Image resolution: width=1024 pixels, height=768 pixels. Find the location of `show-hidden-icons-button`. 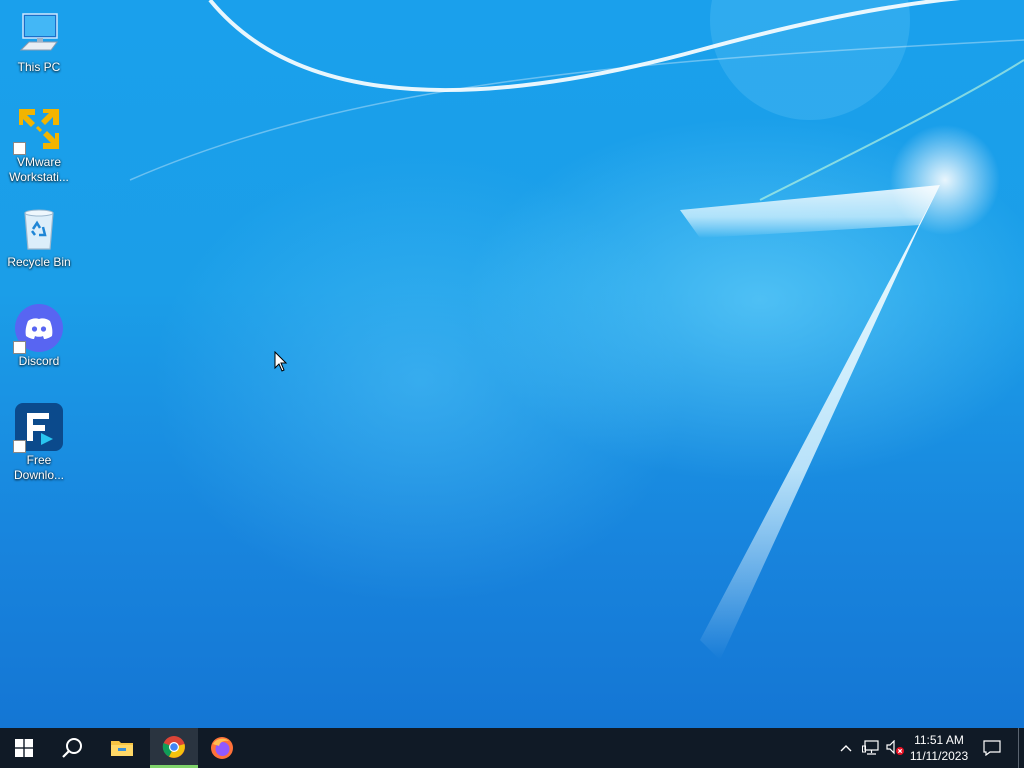

show-hidden-icons-button is located at coordinates (846, 748).